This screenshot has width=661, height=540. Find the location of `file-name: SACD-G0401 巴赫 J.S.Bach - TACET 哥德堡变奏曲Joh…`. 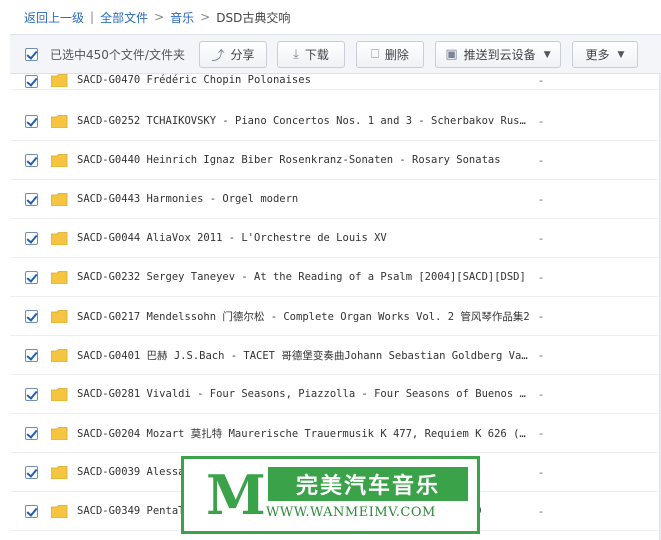

file-name: SACD-G0401 巴赫 J.S.Bach - TACET 哥德堡变奏曲Joh… is located at coordinates (304, 355).